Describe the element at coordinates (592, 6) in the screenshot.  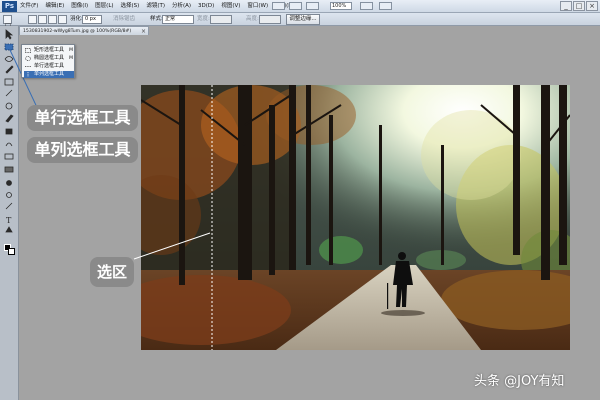
I see `close-button: ×` at that location.